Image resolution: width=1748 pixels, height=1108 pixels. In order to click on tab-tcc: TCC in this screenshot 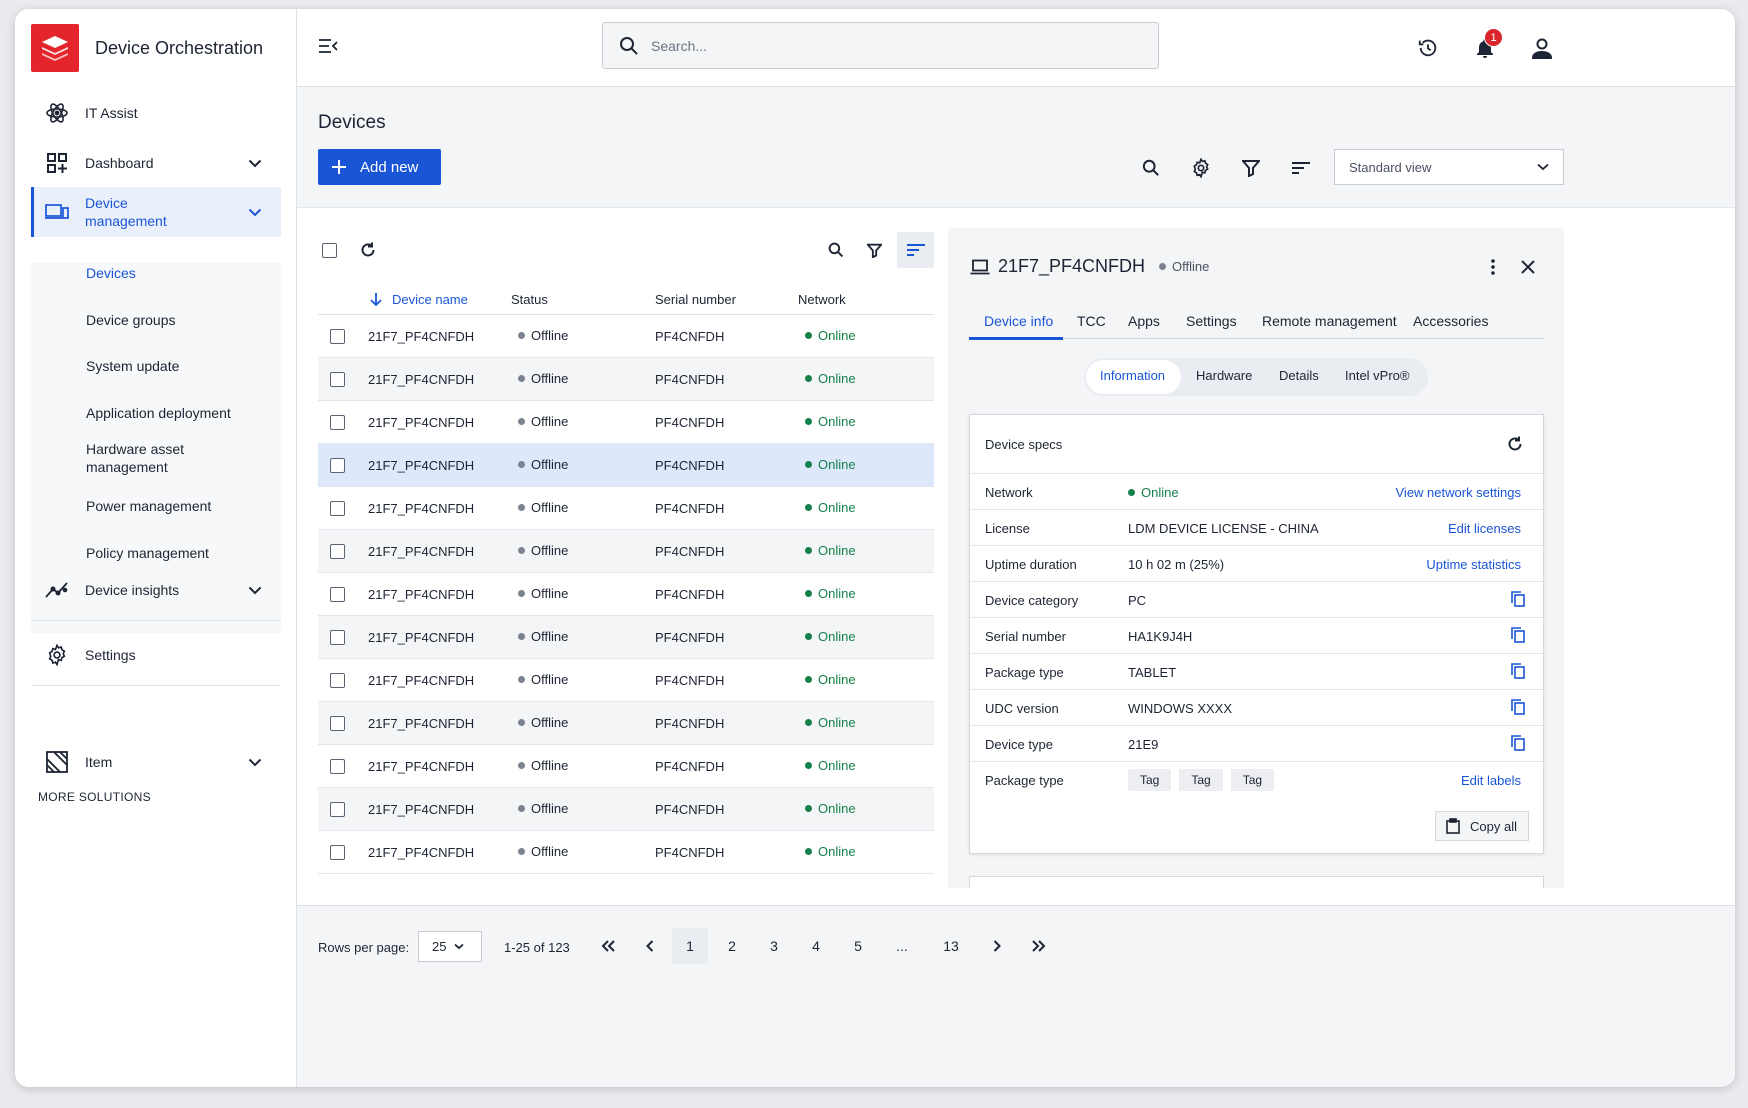, I will do `click(1091, 321)`.